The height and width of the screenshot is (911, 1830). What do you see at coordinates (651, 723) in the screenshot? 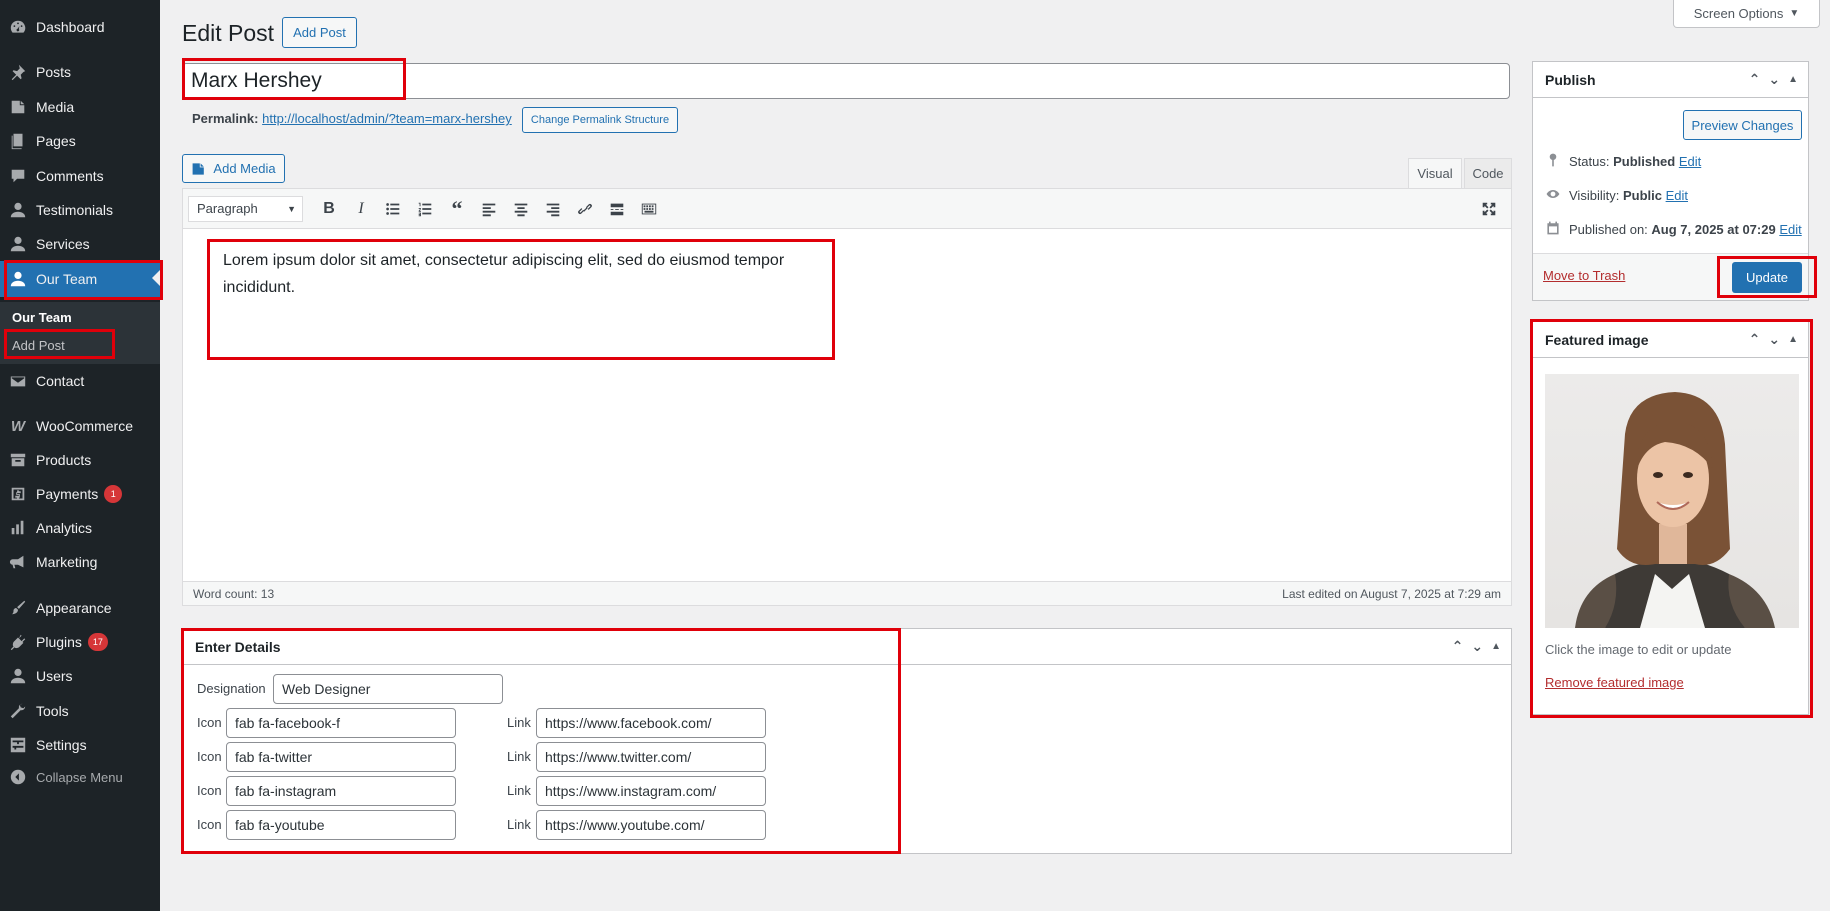
I see `link-input-facebook: https://www.facebook.com/` at bounding box center [651, 723].